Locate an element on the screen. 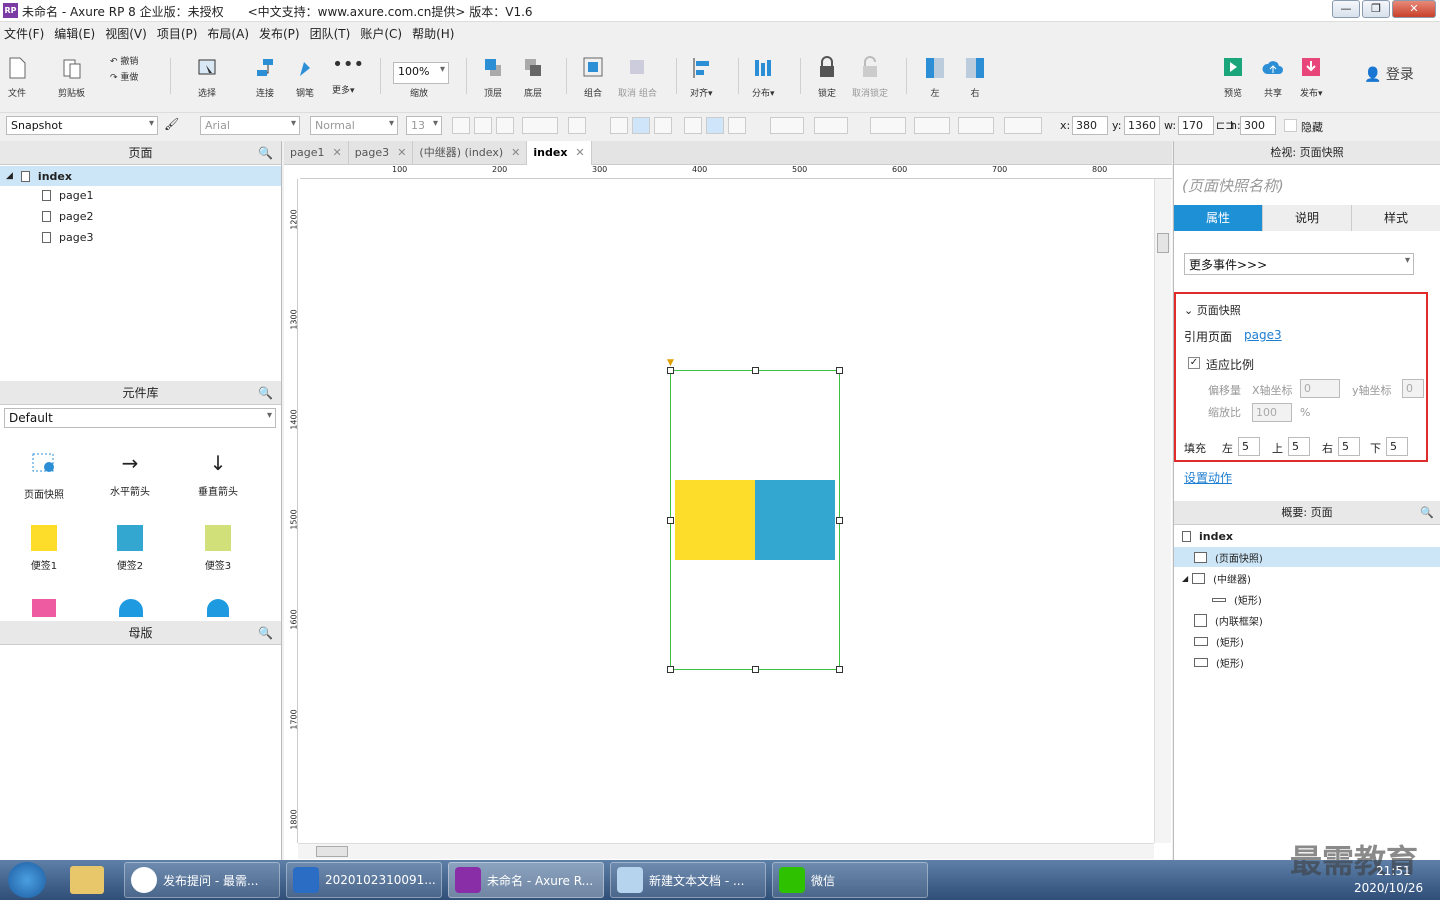  distribute-button: 分布▾ is located at coordinates (763, 77).